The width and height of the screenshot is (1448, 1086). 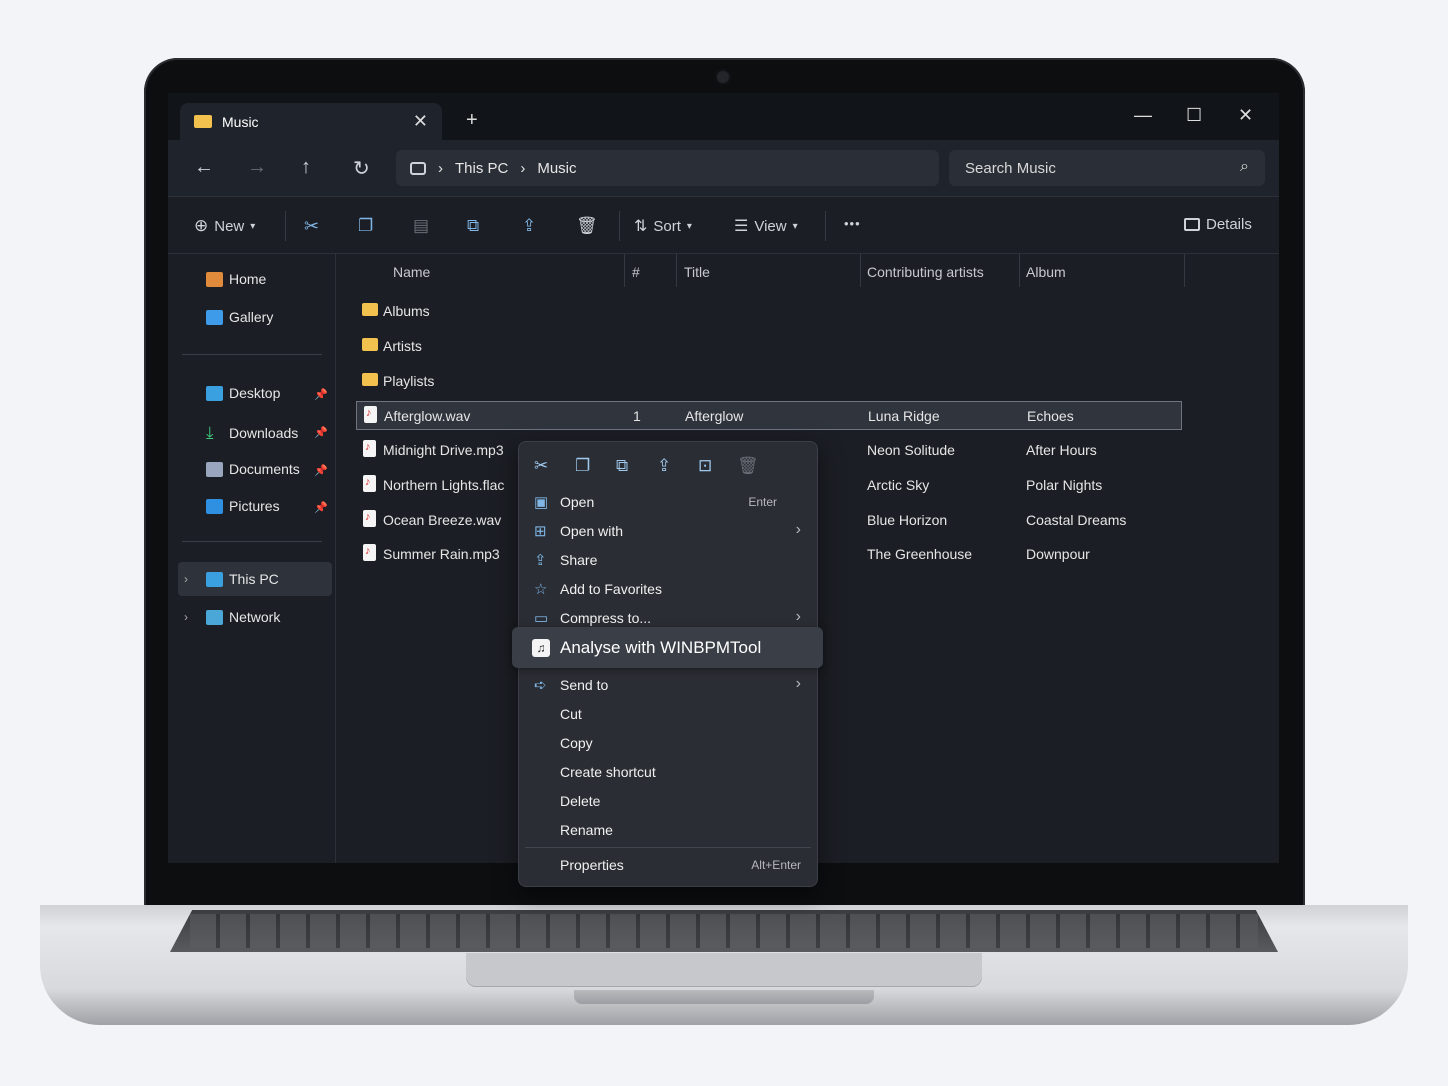 What do you see at coordinates (766, 226) in the screenshot?
I see `view-button: ☰ View ▾` at bounding box center [766, 226].